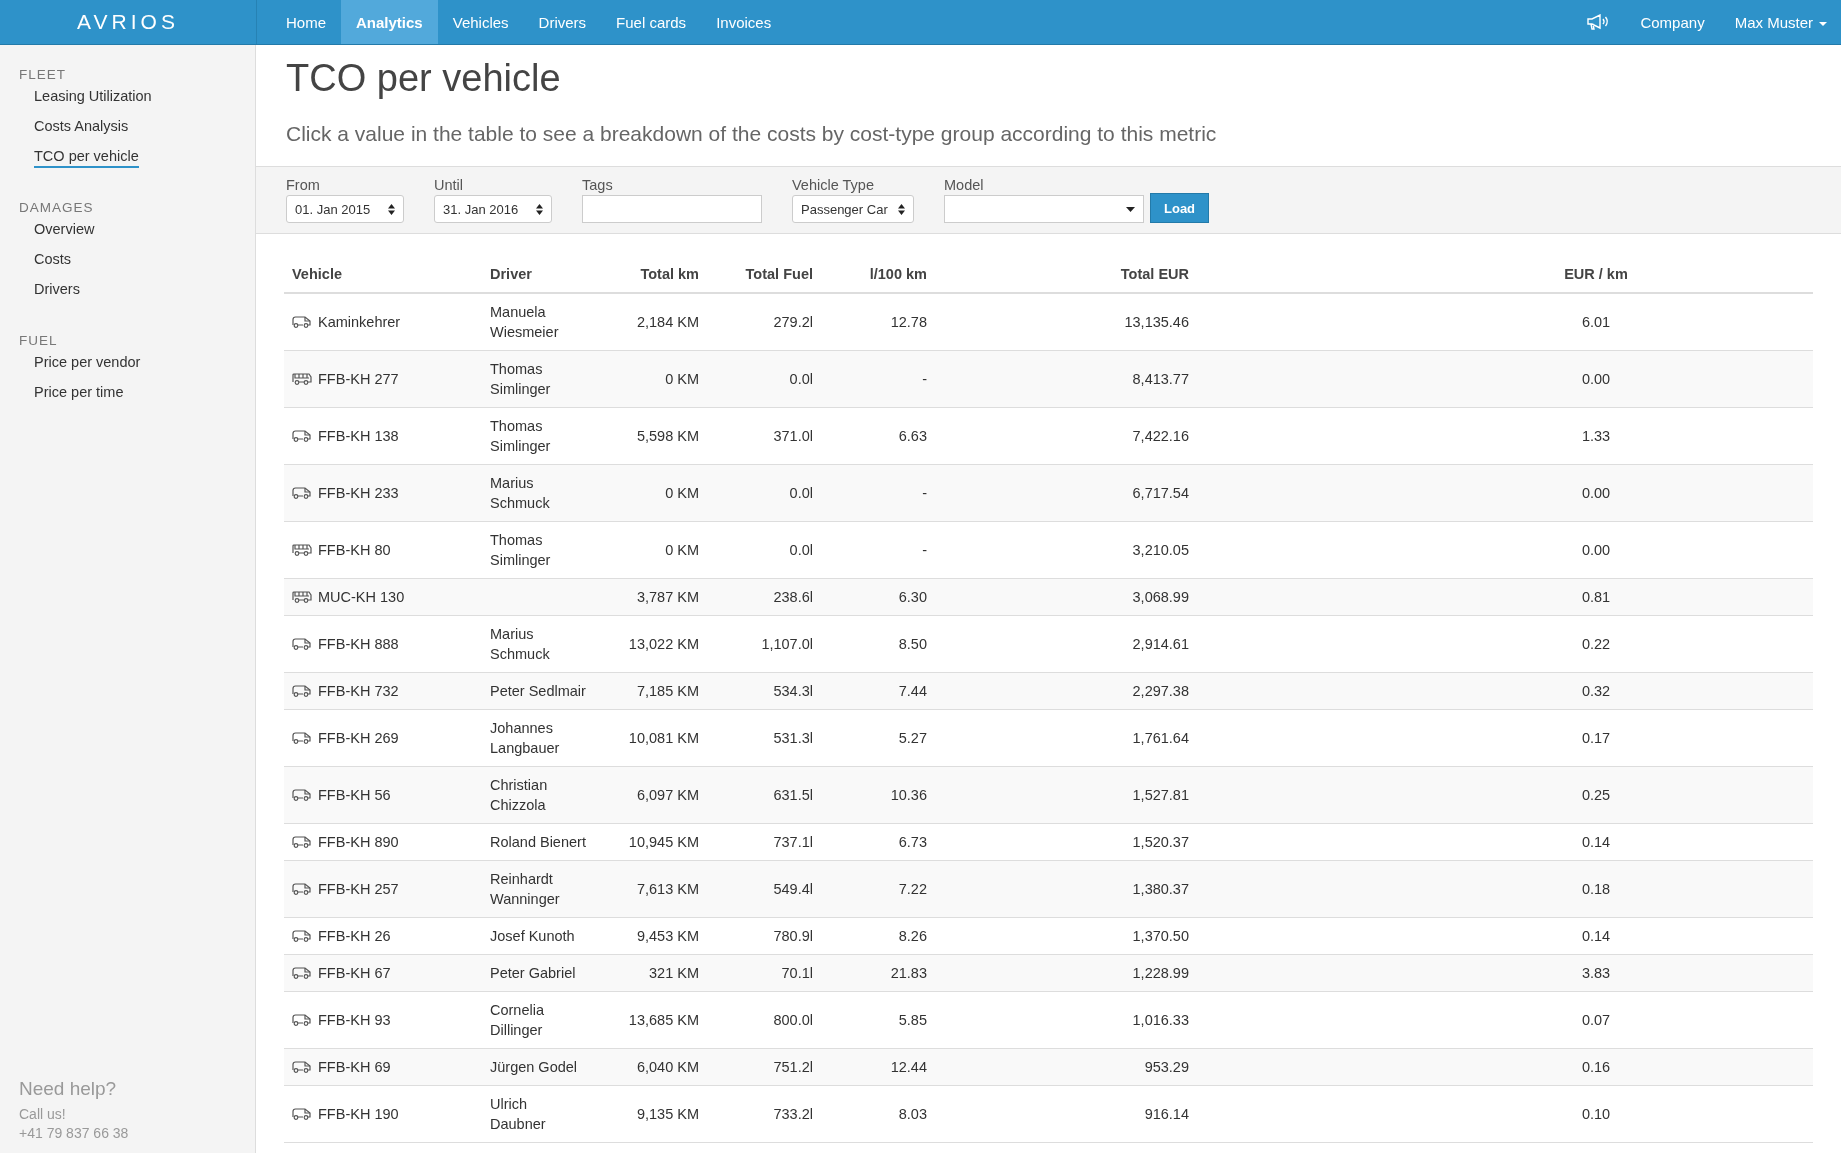  What do you see at coordinates (519, 795) in the screenshot?
I see `driver-name: Christian Chizzola` at bounding box center [519, 795].